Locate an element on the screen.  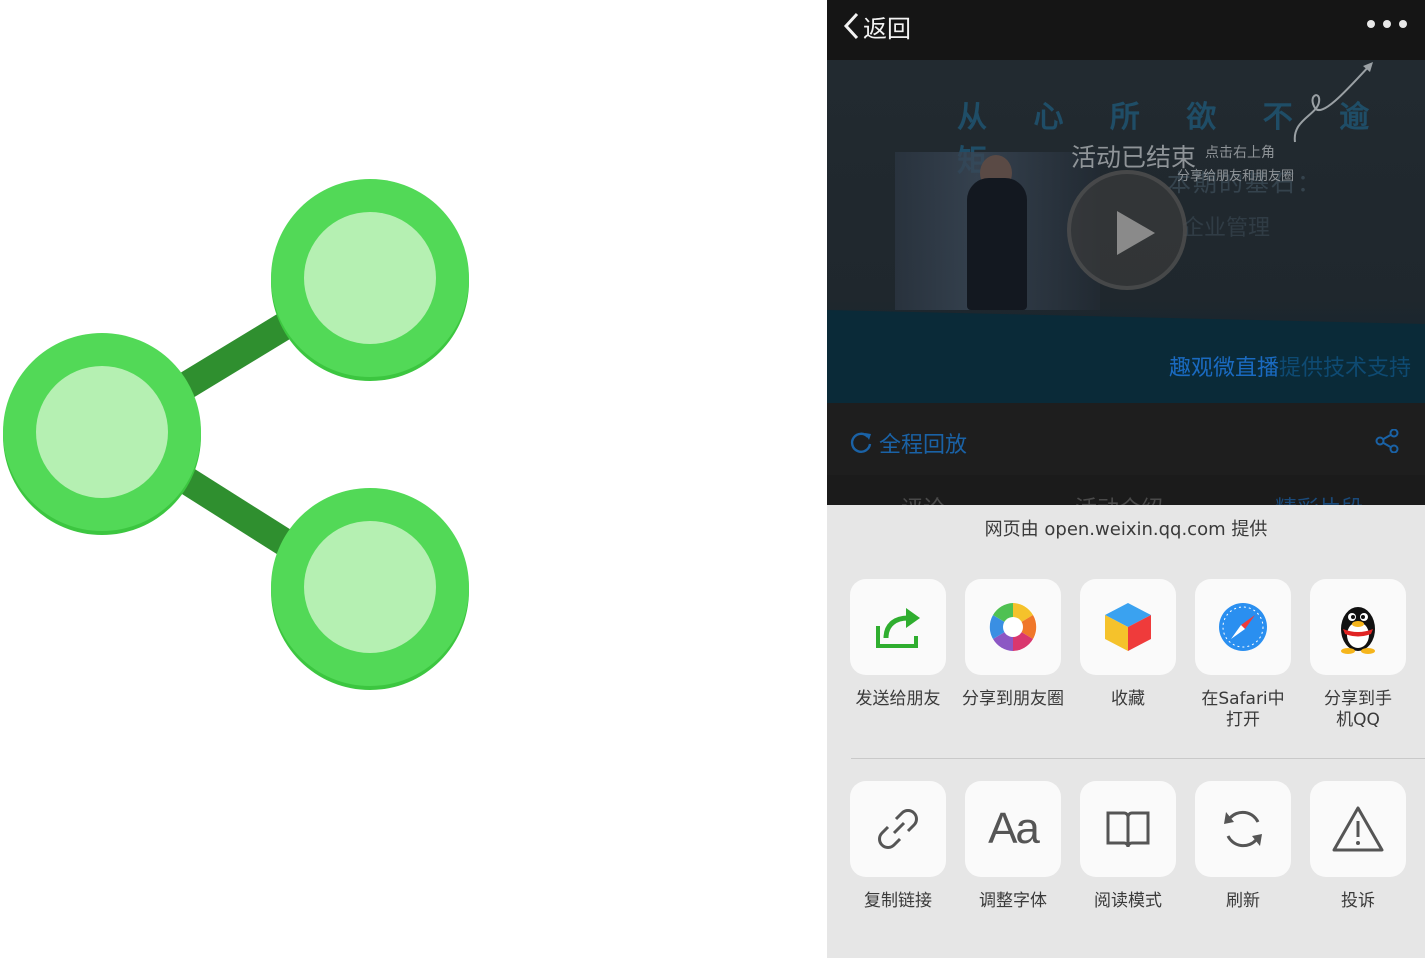
page-provider-text: 网页由 open.weixin.qq.com 提供 is located at coordinates (1126, 529).